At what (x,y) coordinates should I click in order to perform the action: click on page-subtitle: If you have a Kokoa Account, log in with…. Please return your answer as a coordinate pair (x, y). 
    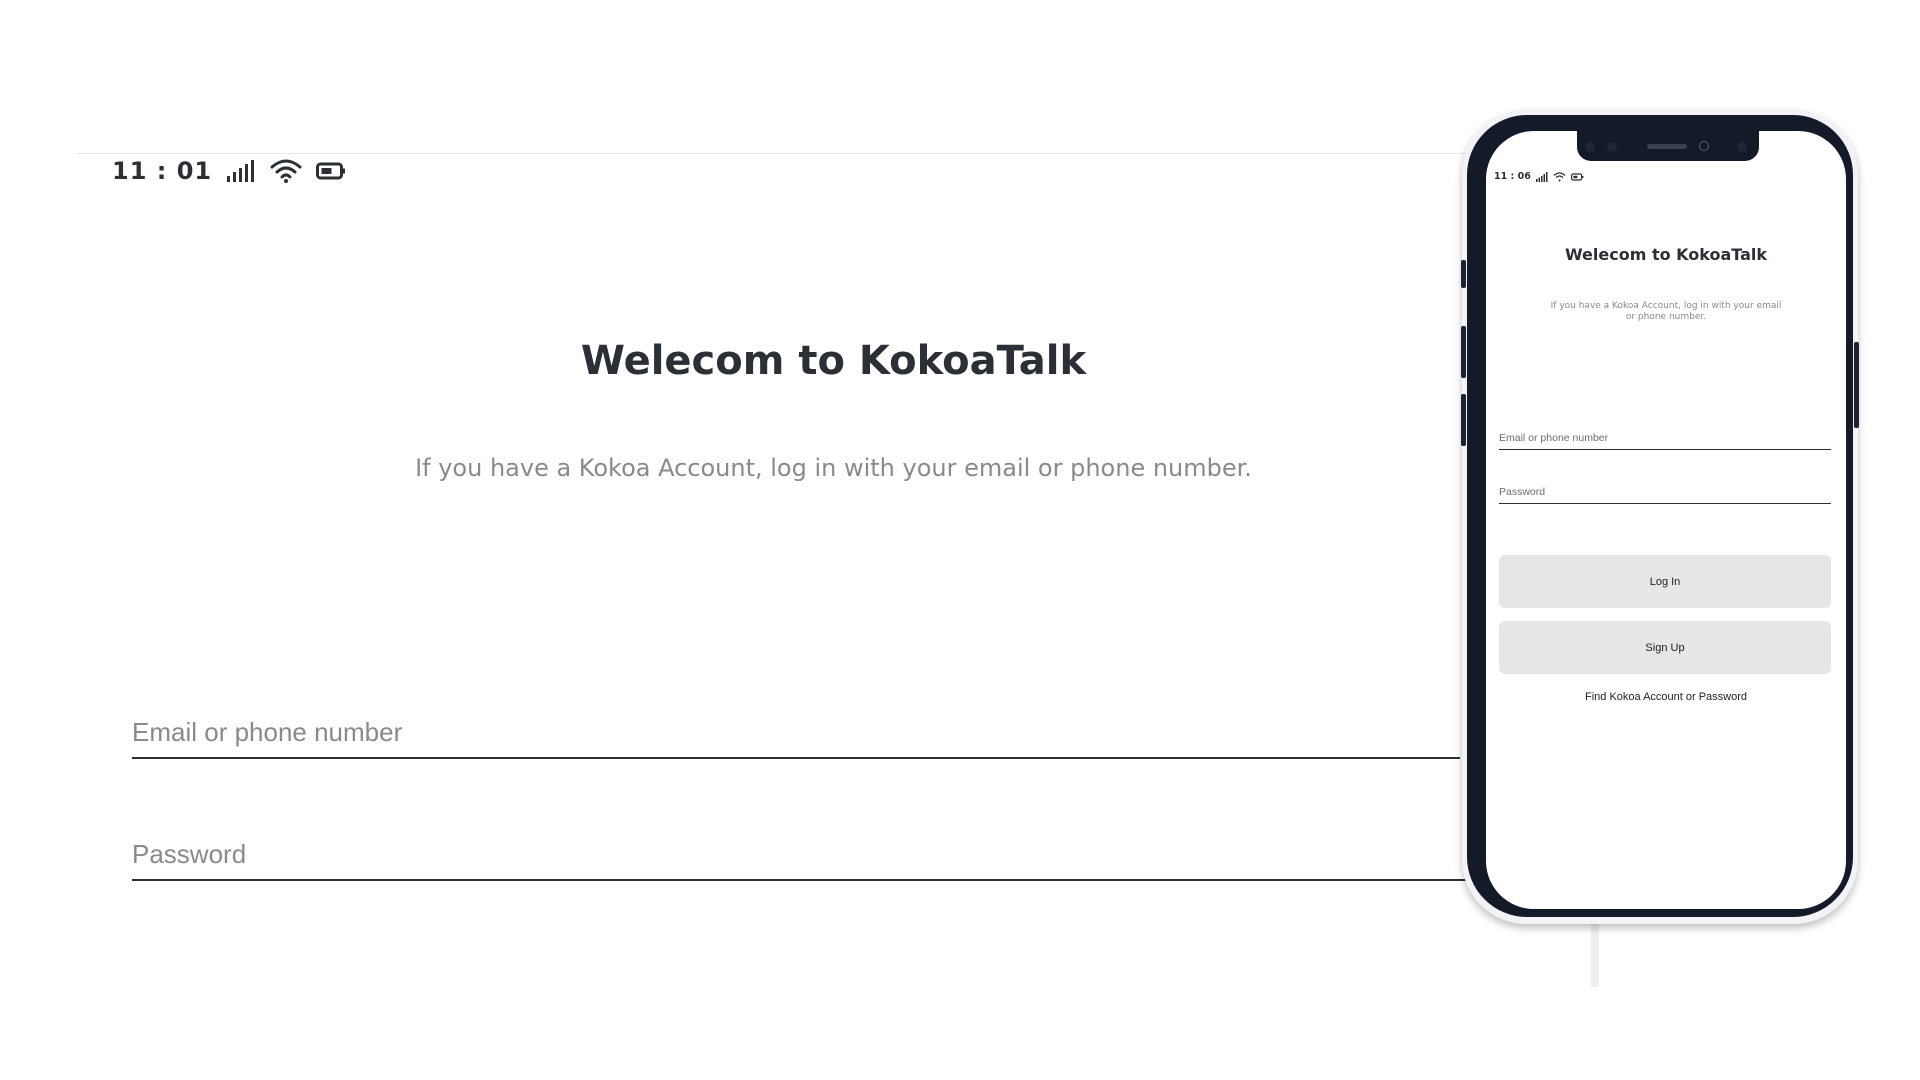
    Looking at the image, I should click on (833, 468).